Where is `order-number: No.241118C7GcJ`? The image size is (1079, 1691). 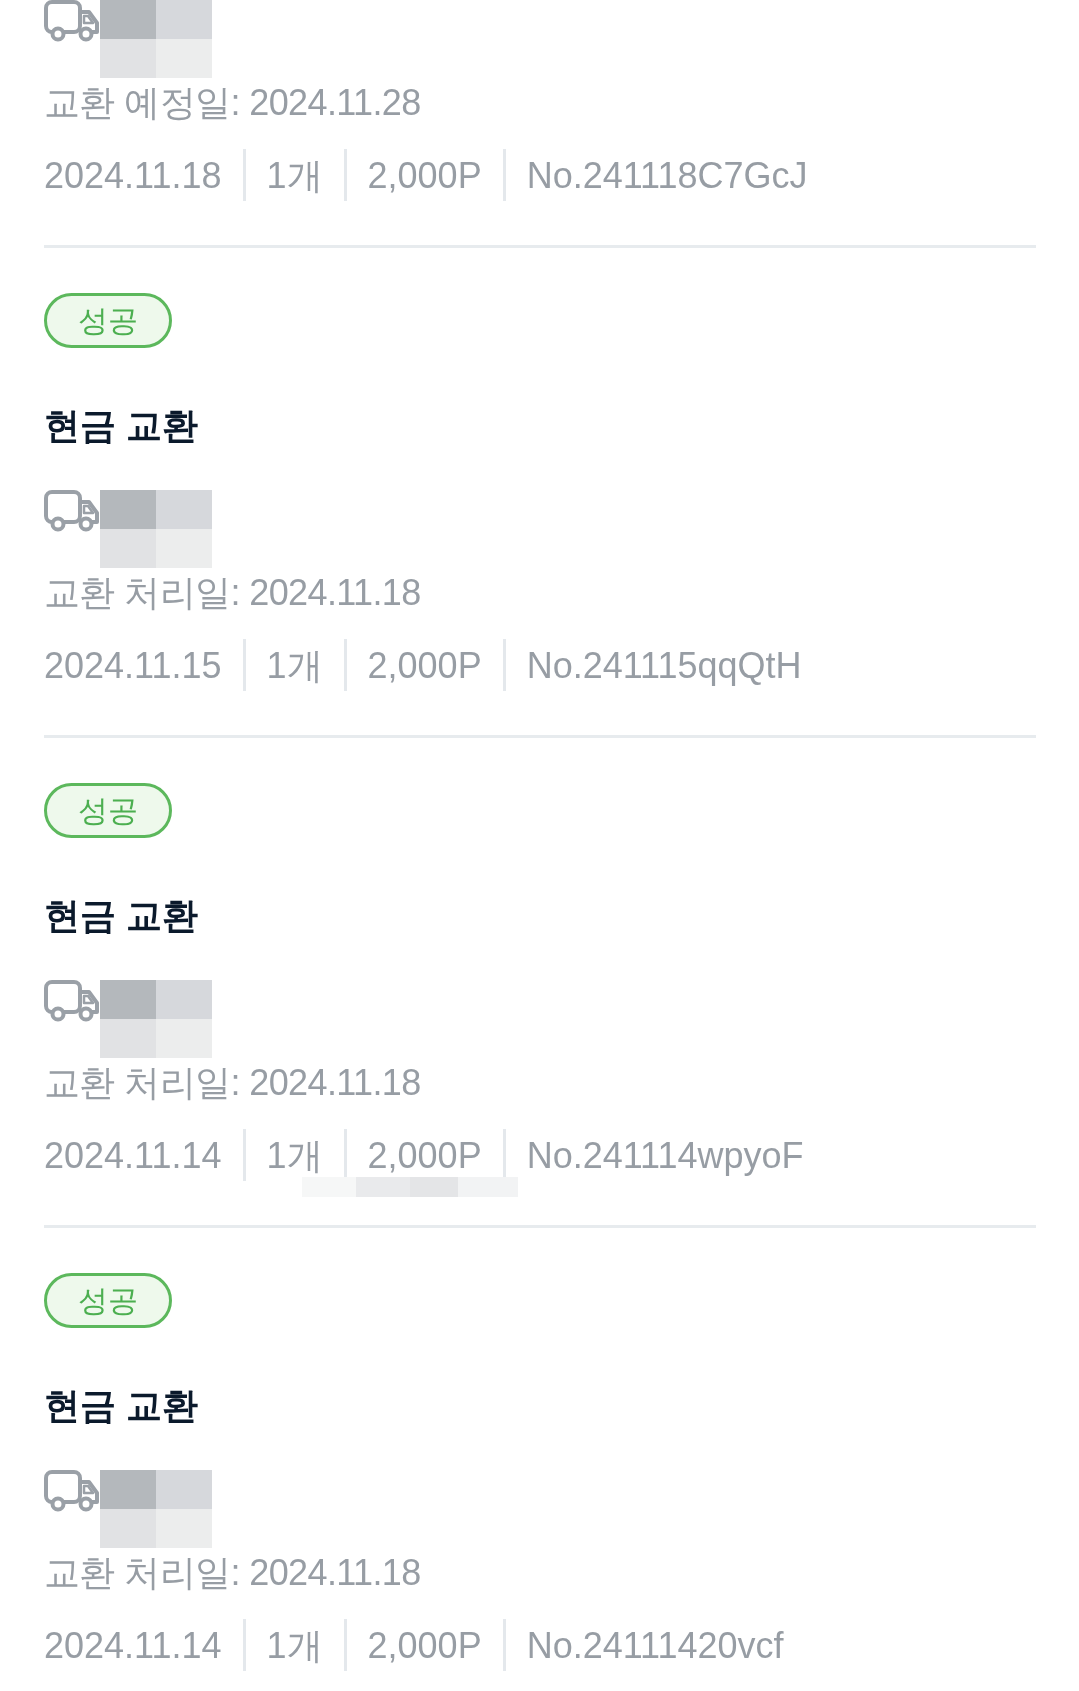
order-number: No.241118C7GcJ is located at coordinates (667, 175).